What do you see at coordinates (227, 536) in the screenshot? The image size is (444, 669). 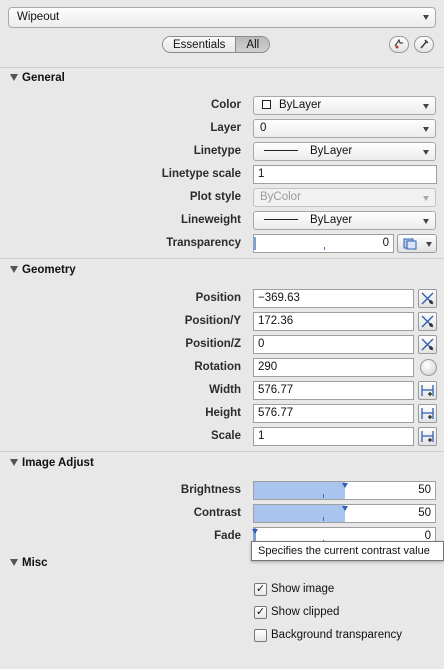 I see `fade-label: Fade` at bounding box center [227, 536].